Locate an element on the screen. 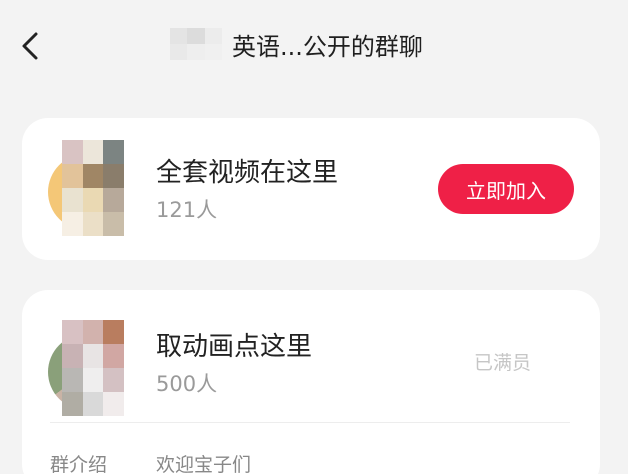 The height and width of the screenshot is (474, 628). member-count: 121人 is located at coordinates (187, 210).